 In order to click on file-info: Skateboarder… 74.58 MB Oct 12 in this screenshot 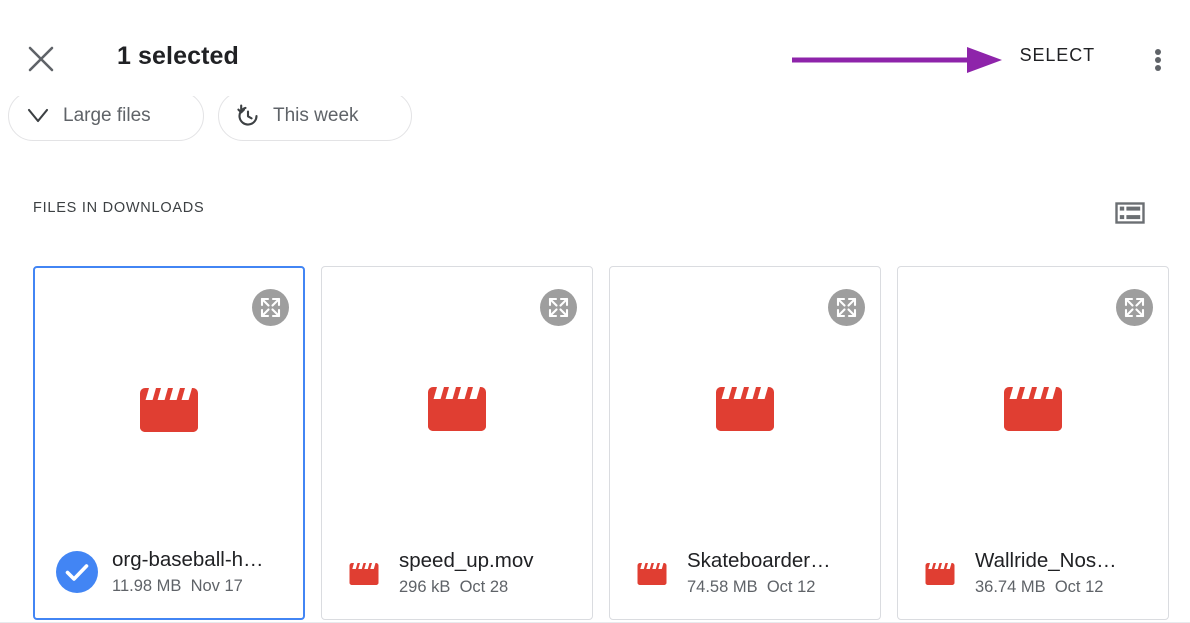, I will do `click(783, 573)`.